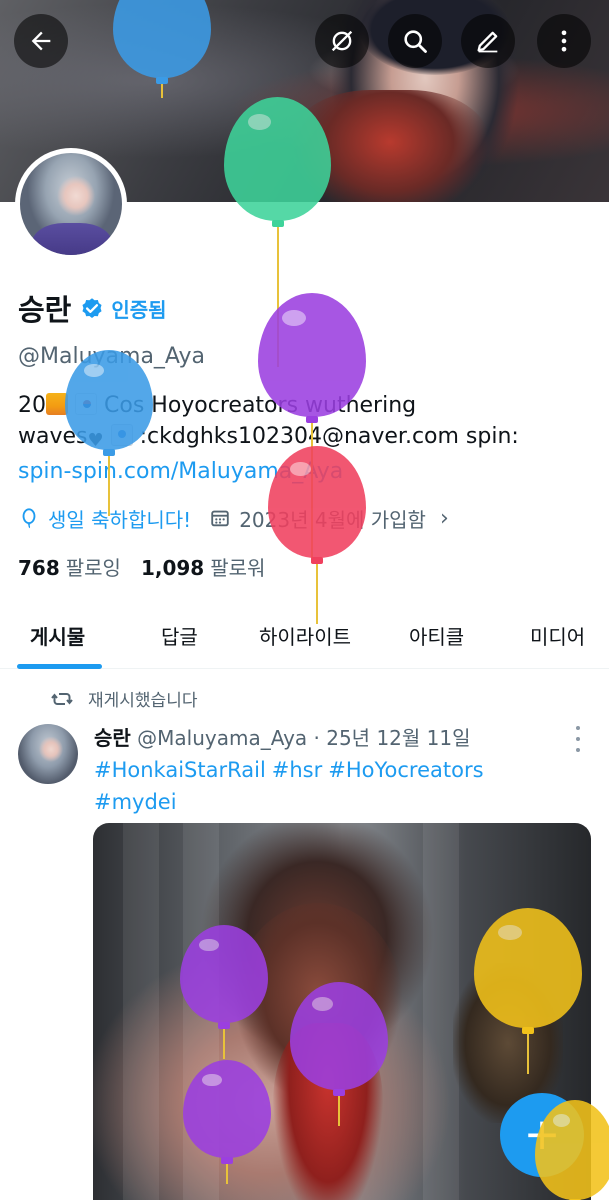 Image resolution: width=609 pixels, height=1200 pixels. I want to click on more-vertical-icon, so click(564, 41).